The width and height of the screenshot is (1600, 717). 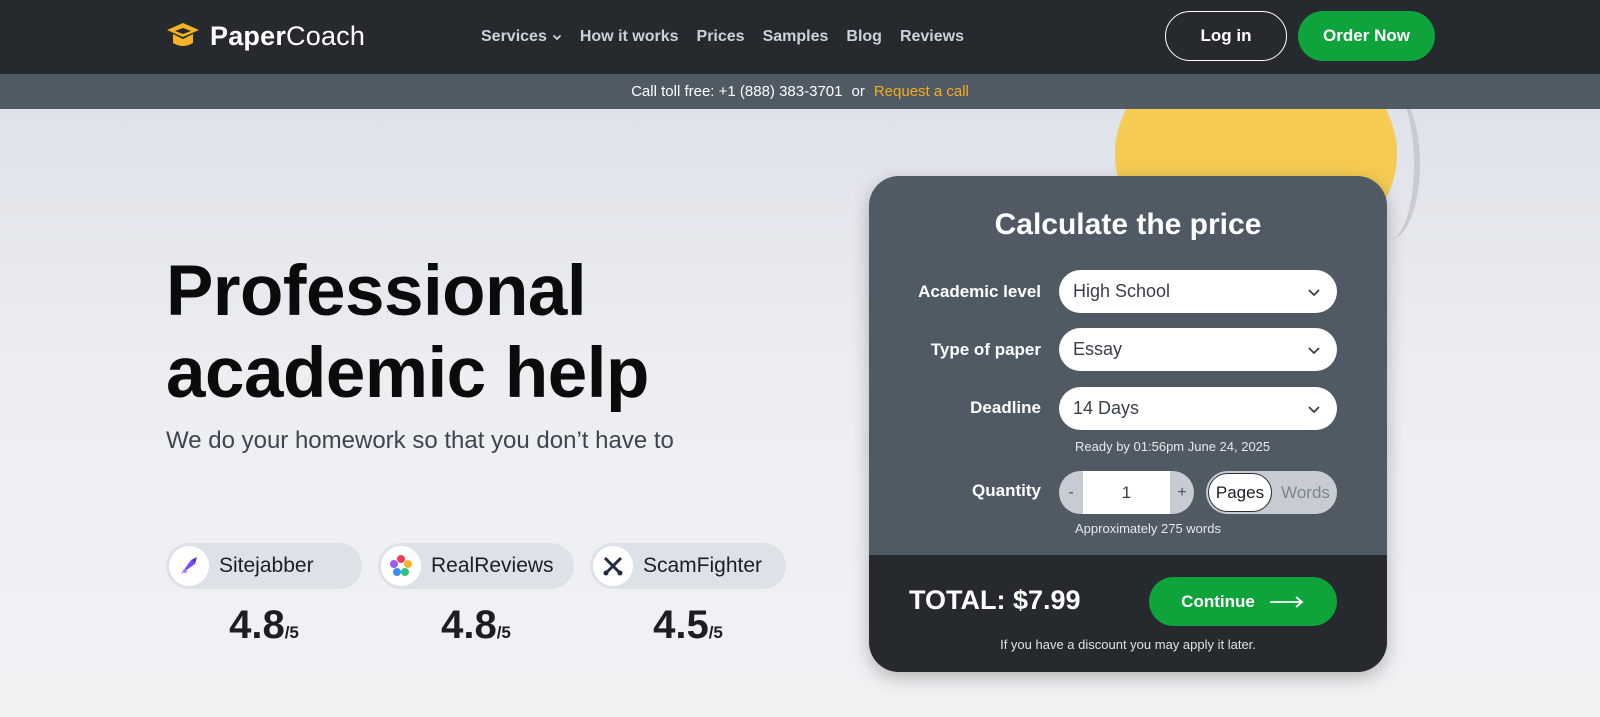 What do you see at coordinates (264, 566) in the screenshot?
I see `review-badge-sitejabber: Sitejabber` at bounding box center [264, 566].